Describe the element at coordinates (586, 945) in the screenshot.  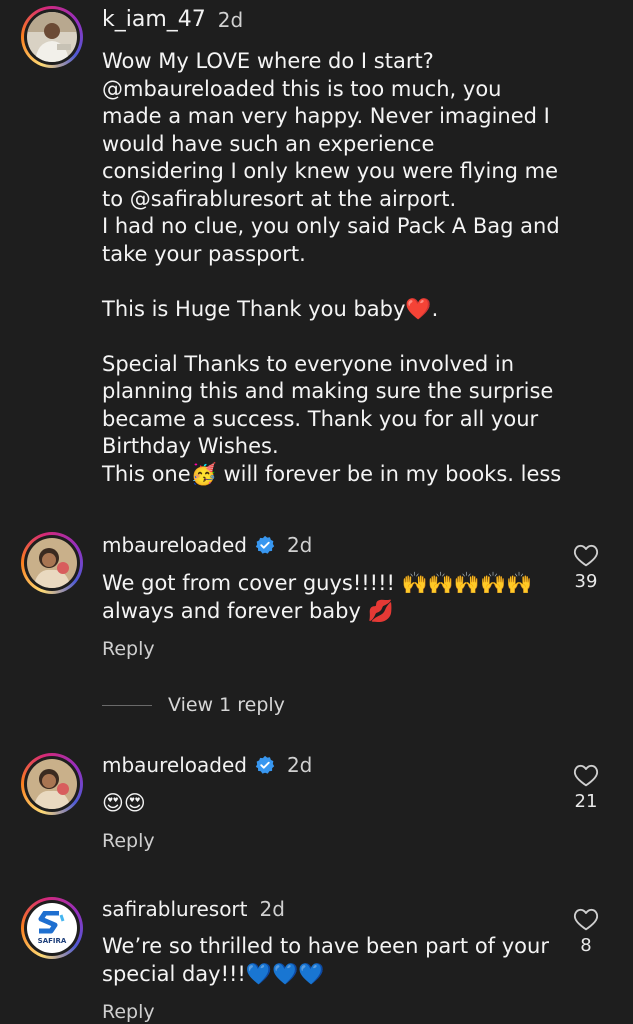
I see `like-count: 8` at that location.